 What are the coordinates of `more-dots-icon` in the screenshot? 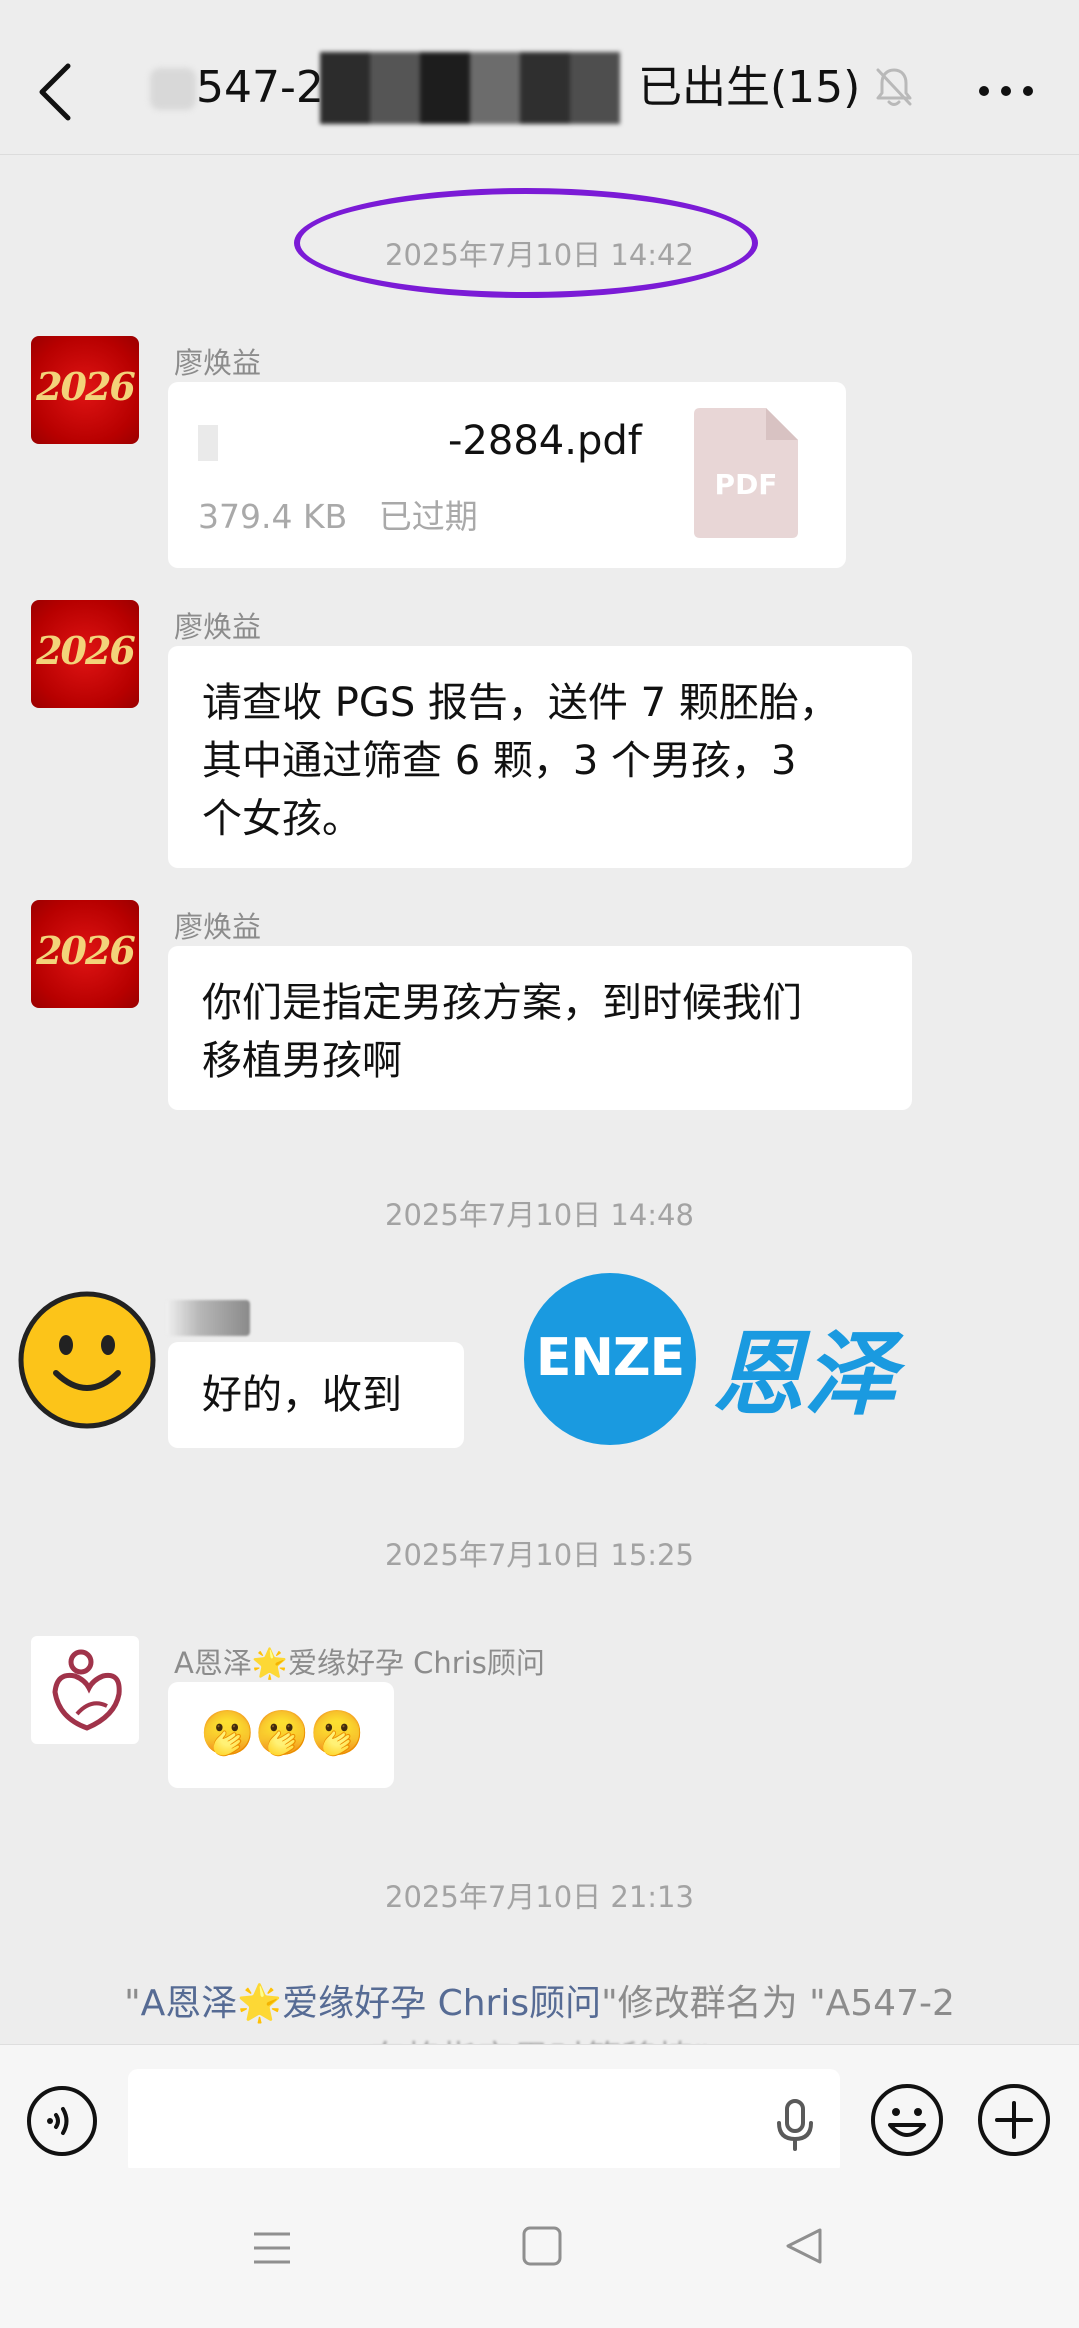 It's located at (1006, 91).